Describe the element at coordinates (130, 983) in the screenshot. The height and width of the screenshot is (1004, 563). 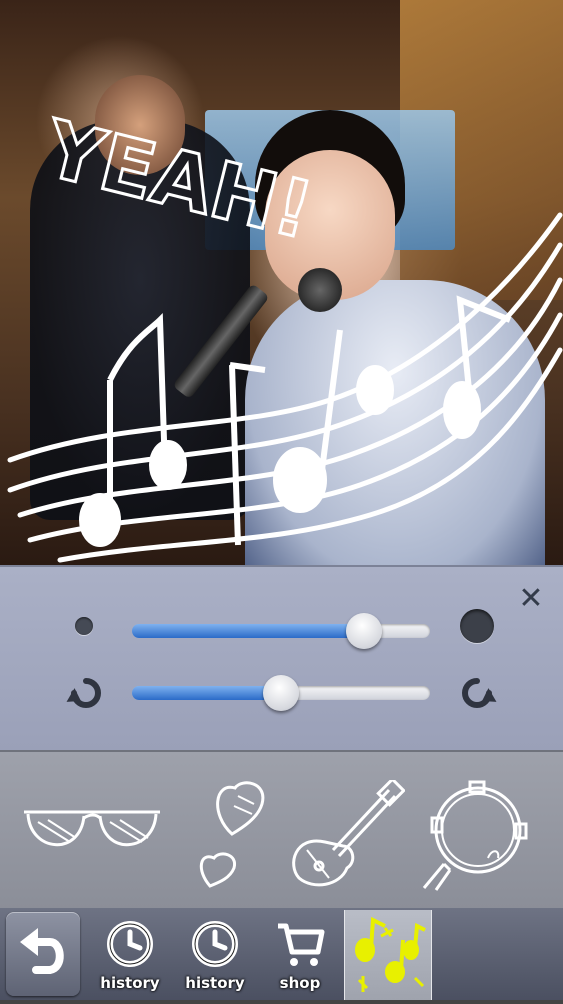
I see `tab-history-1-label: history` at that location.